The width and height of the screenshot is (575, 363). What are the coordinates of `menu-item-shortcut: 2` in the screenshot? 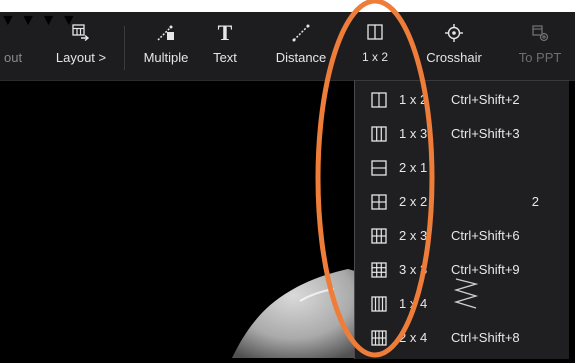 It's located at (535, 201).